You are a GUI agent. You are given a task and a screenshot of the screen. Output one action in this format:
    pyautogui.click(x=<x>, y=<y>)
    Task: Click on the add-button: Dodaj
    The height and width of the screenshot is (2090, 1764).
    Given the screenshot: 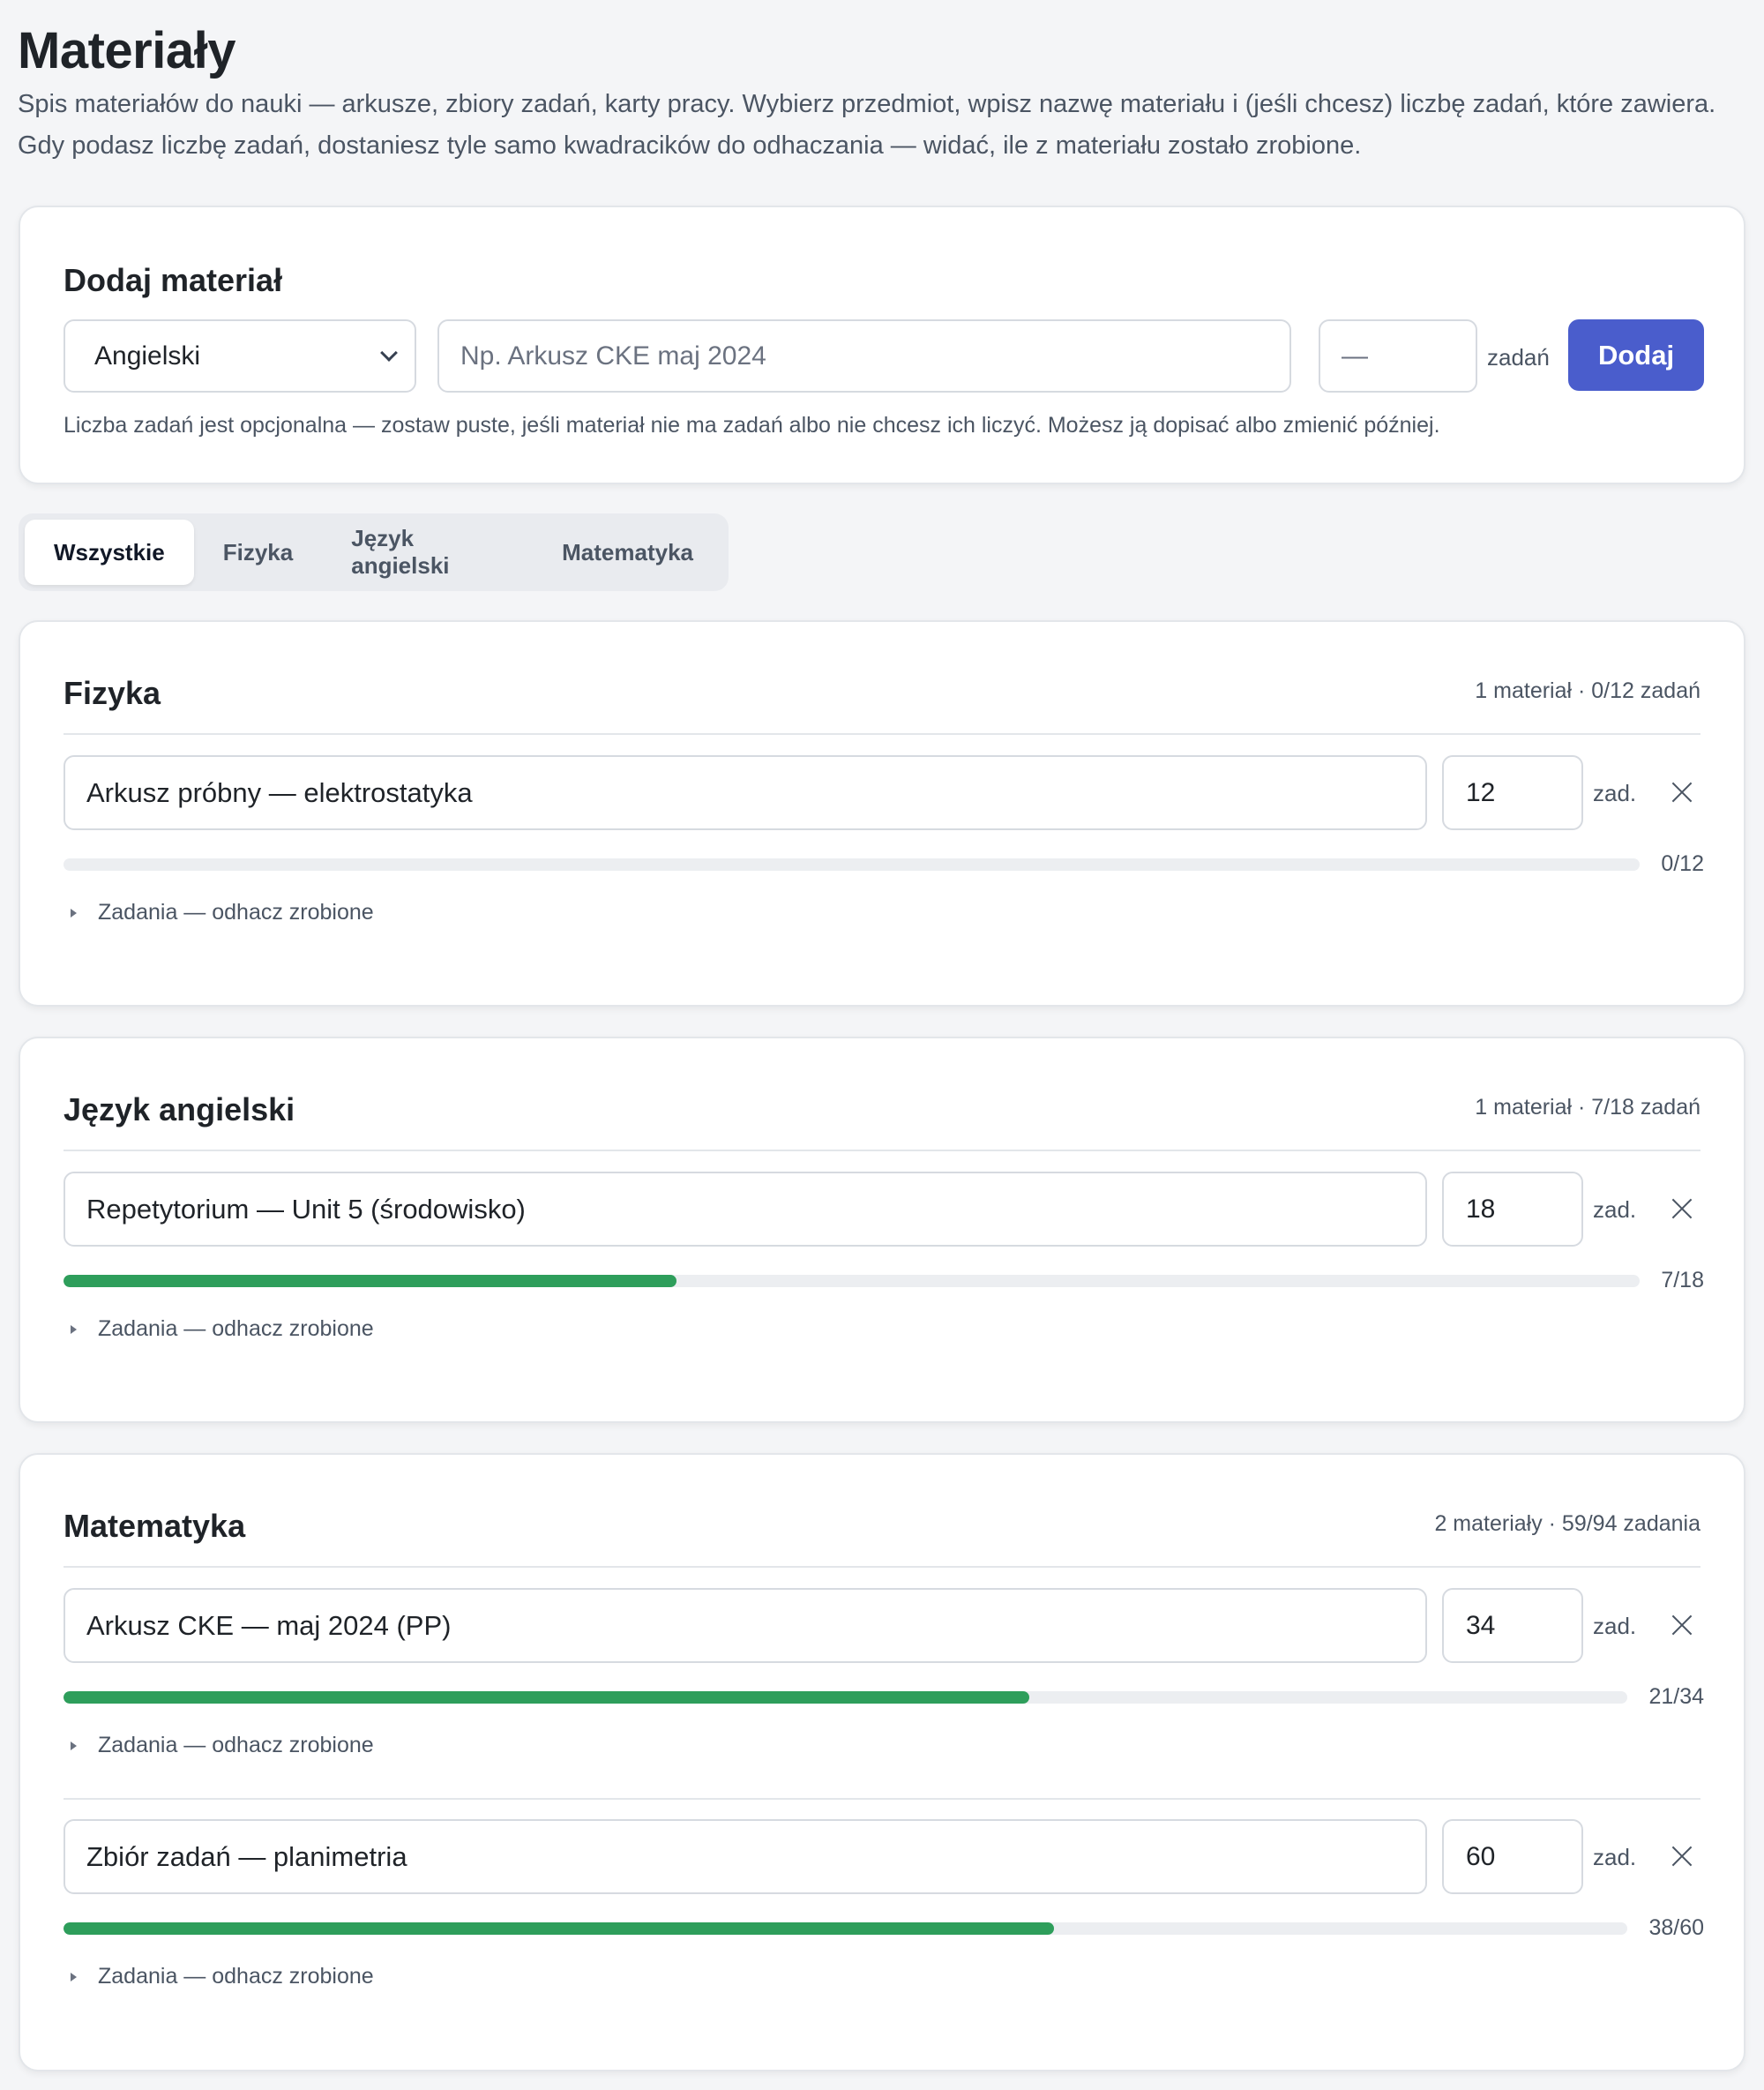 What is the action you would take?
    pyautogui.click(x=1636, y=355)
    